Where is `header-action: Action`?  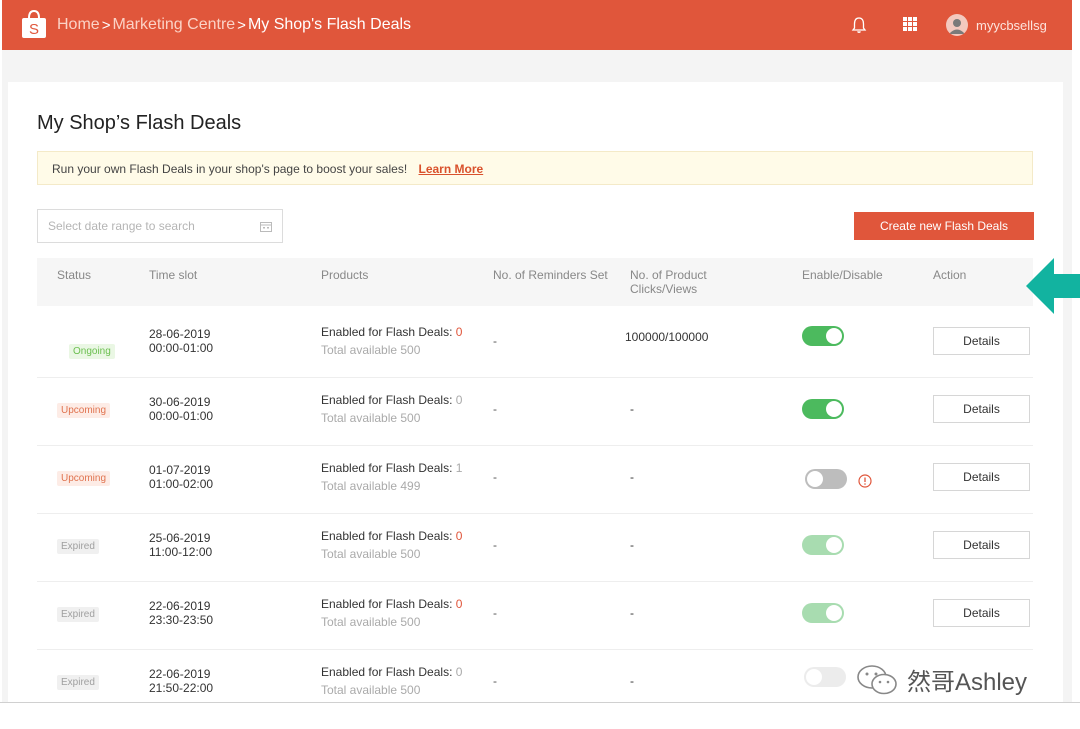 header-action: Action is located at coordinates (950, 275).